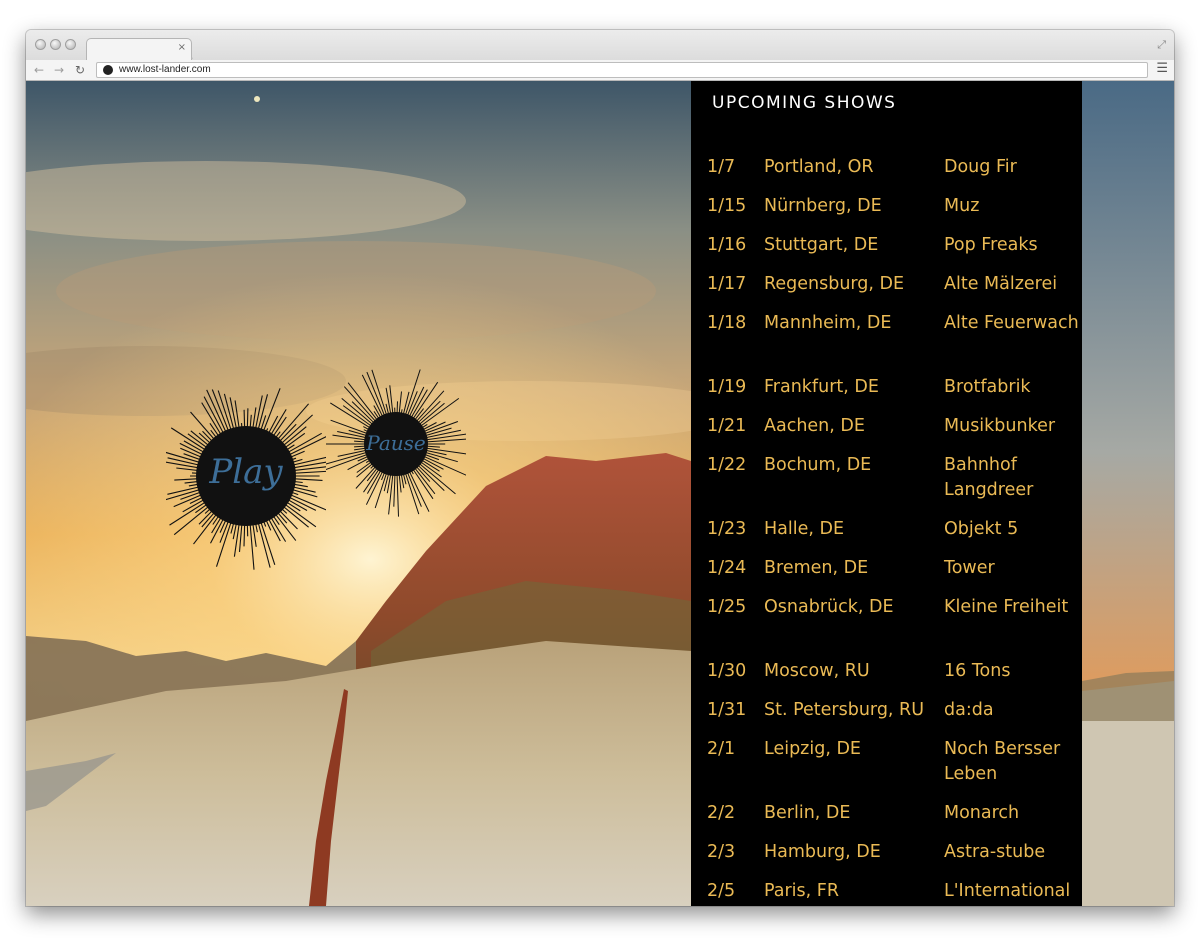 This screenshot has height=938, width=1200. What do you see at coordinates (1001, 284) in the screenshot?
I see `show-venue: Alte Mälzerei` at bounding box center [1001, 284].